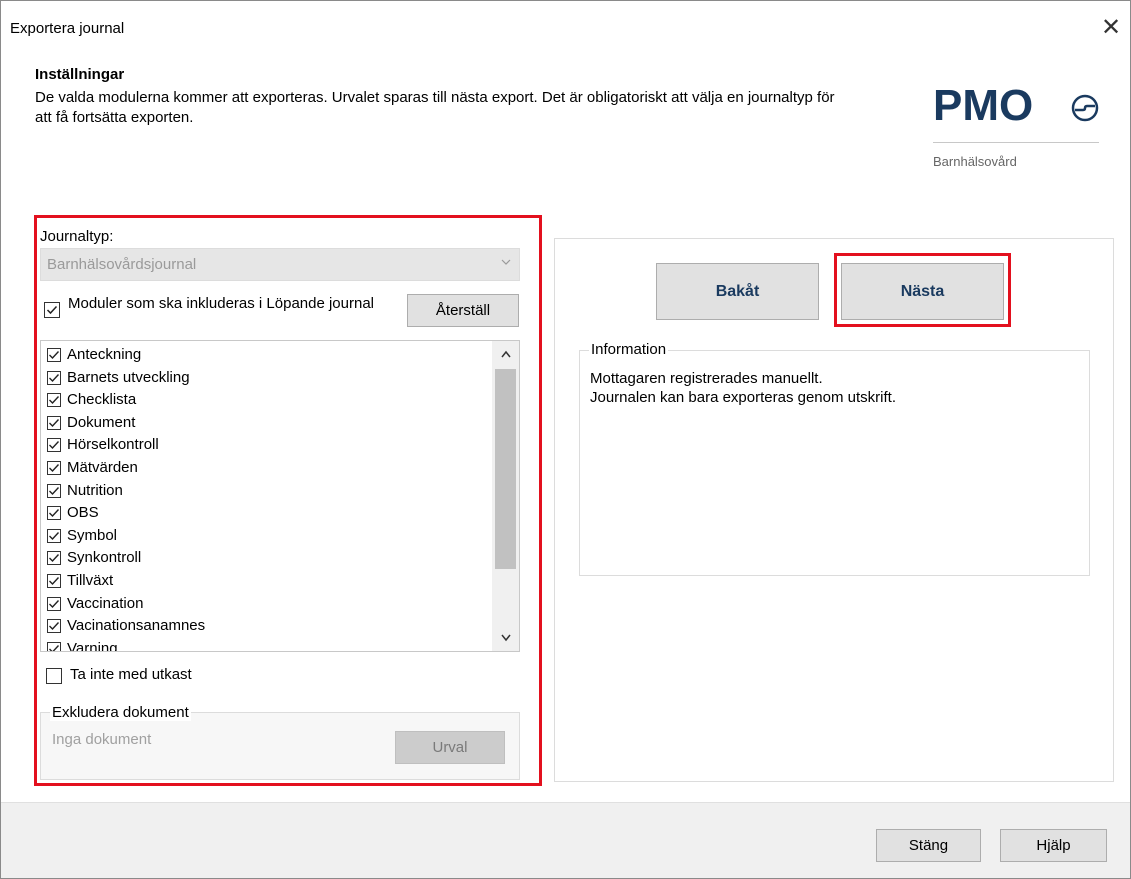  I want to click on drafts-label: Ta inte med utkast, so click(131, 674).